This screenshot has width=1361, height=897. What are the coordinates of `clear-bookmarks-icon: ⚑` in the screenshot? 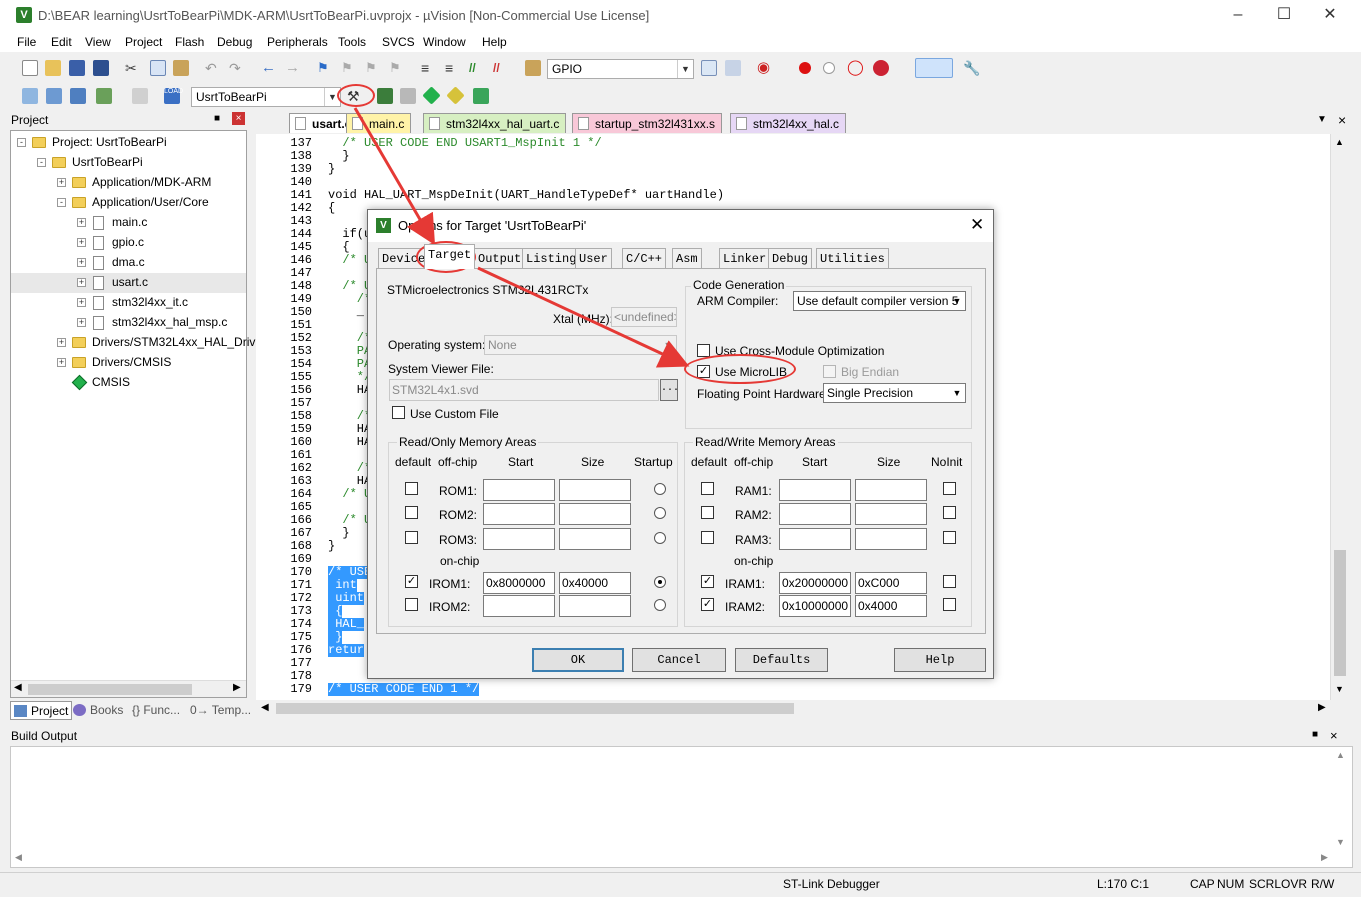 It's located at (397, 68).